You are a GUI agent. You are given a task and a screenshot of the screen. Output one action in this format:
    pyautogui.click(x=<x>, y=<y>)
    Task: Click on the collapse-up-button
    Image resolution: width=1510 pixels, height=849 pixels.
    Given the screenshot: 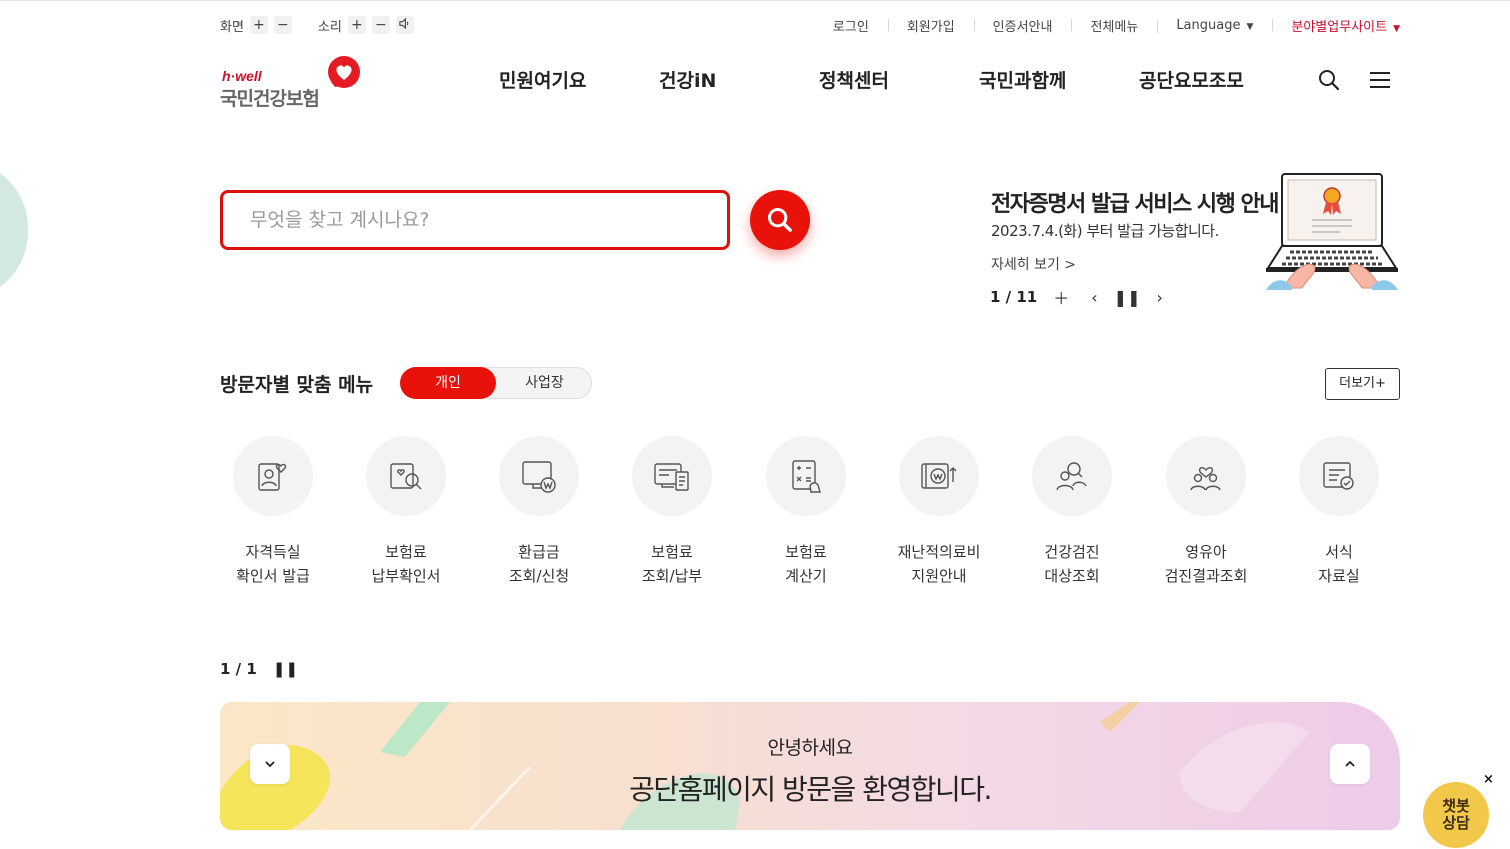 What is the action you would take?
    pyautogui.click(x=1350, y=764)
    